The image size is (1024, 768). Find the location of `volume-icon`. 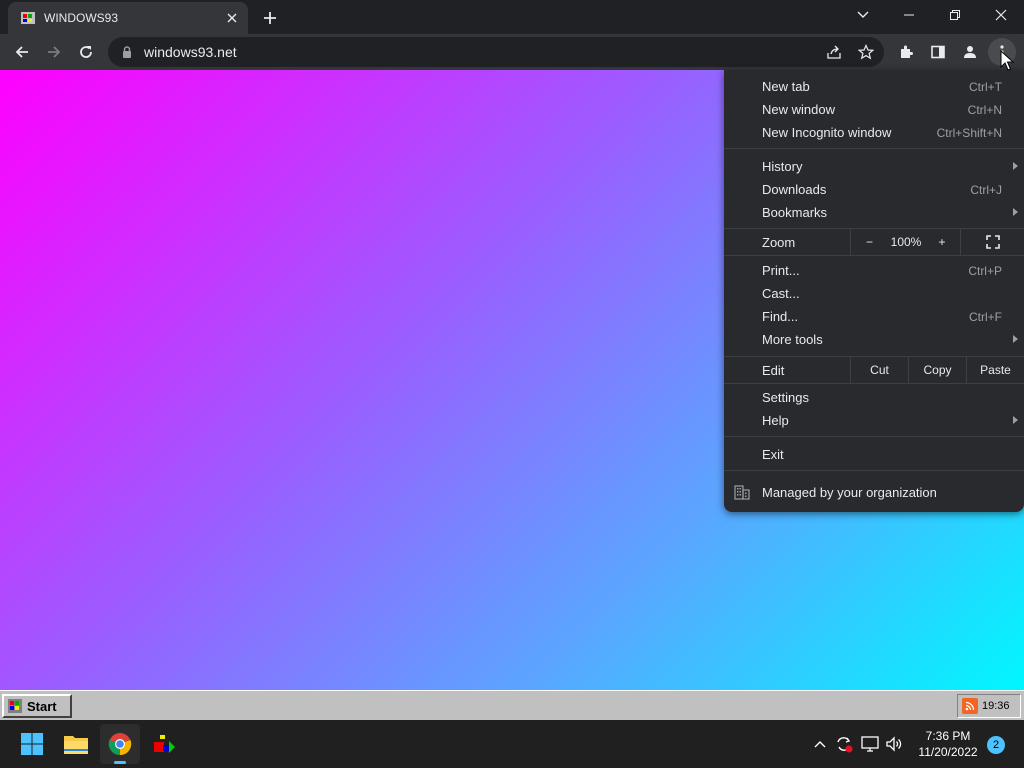

volume-icon is located at coordinates (894, 744).